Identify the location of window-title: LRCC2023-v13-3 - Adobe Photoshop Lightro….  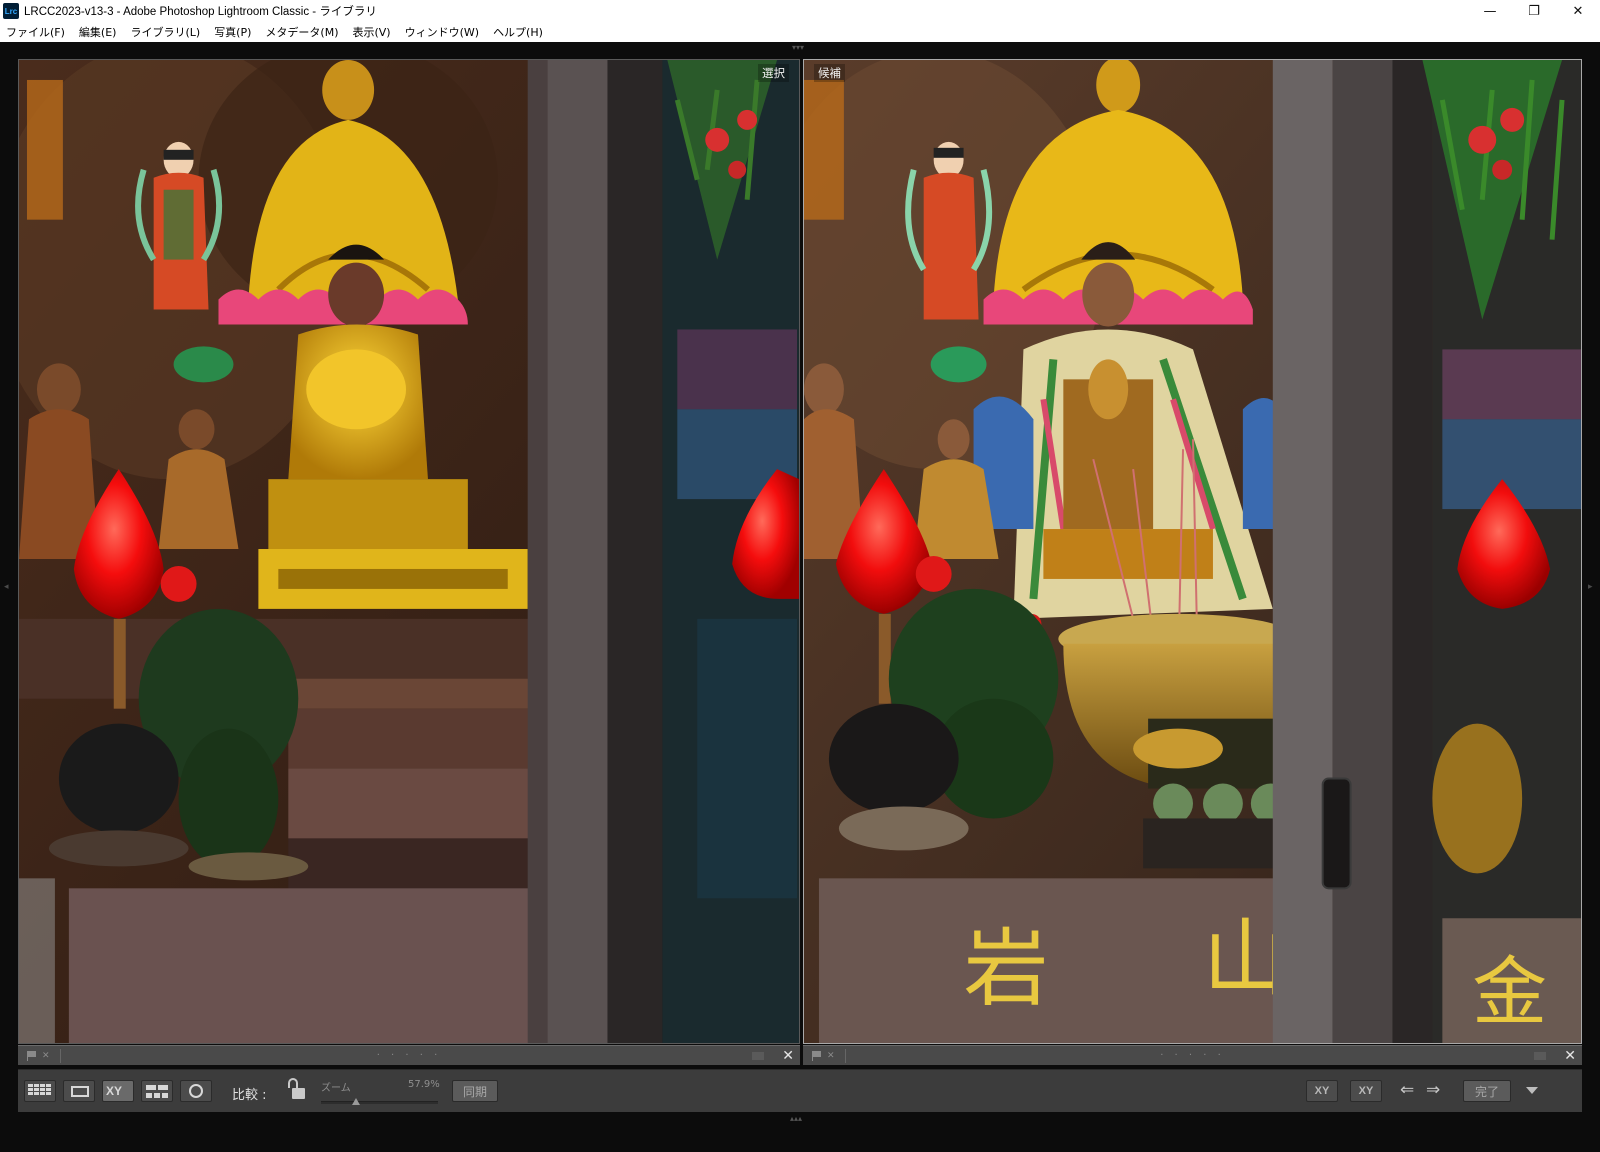
(200, 12).